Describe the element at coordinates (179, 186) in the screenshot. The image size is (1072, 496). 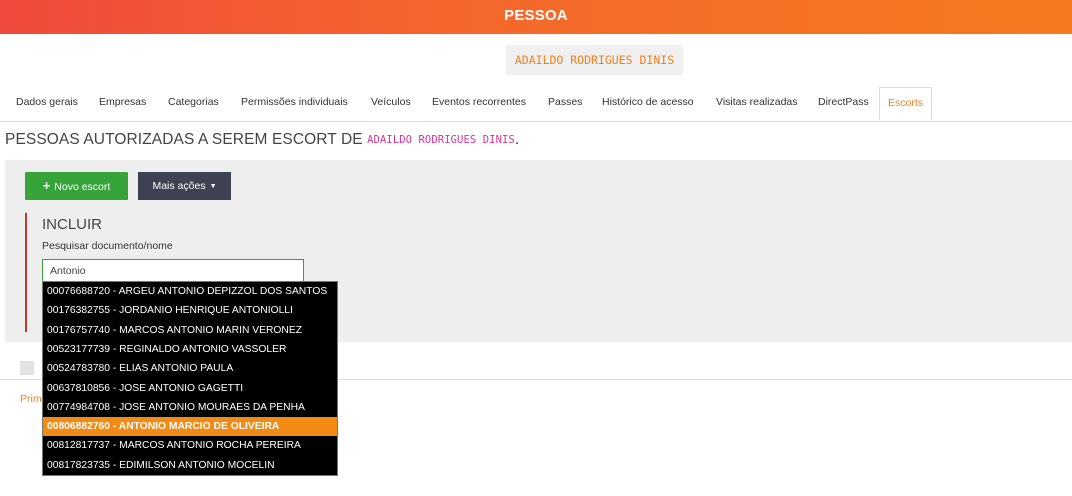
I see `more-actions-label: Mais ações` at that location.